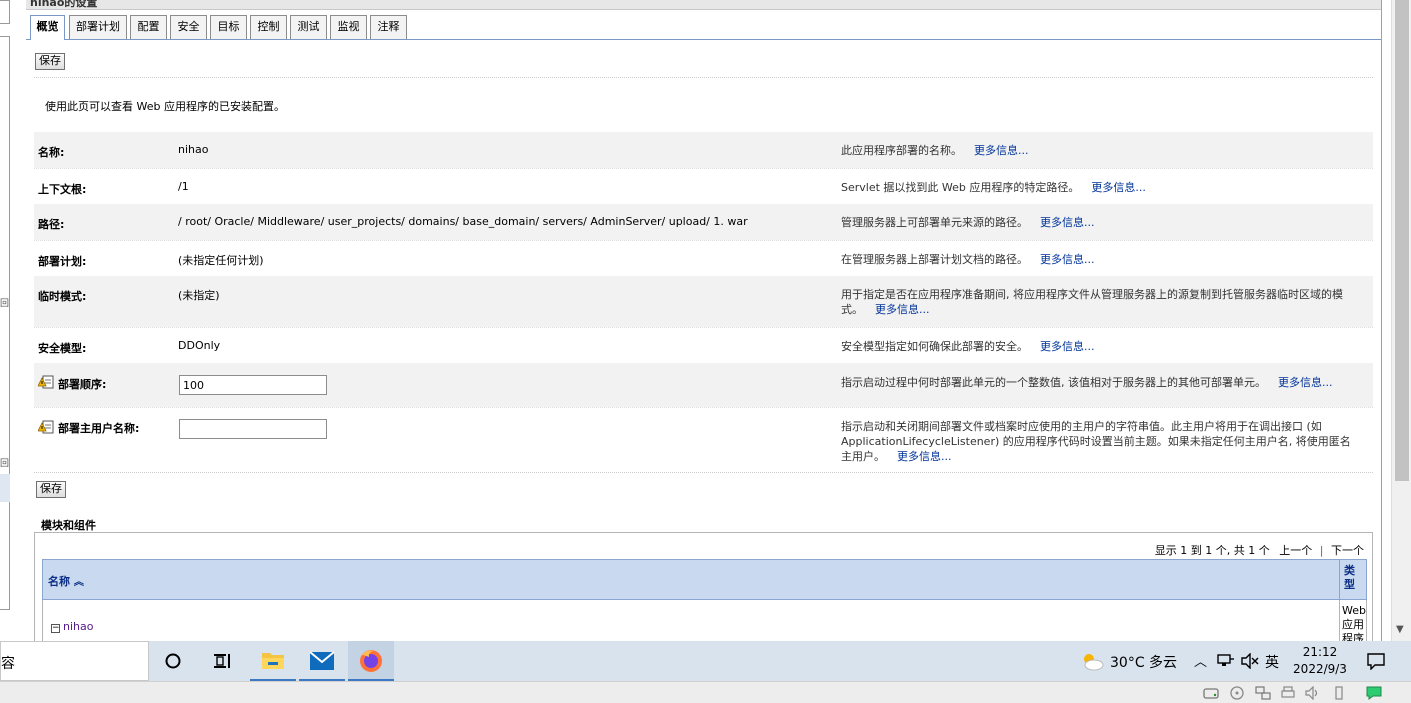 Image resolution: width=1411 pixels, height=703 pixels. I want to click on column-header-type: 类型, so click(1353, 579).